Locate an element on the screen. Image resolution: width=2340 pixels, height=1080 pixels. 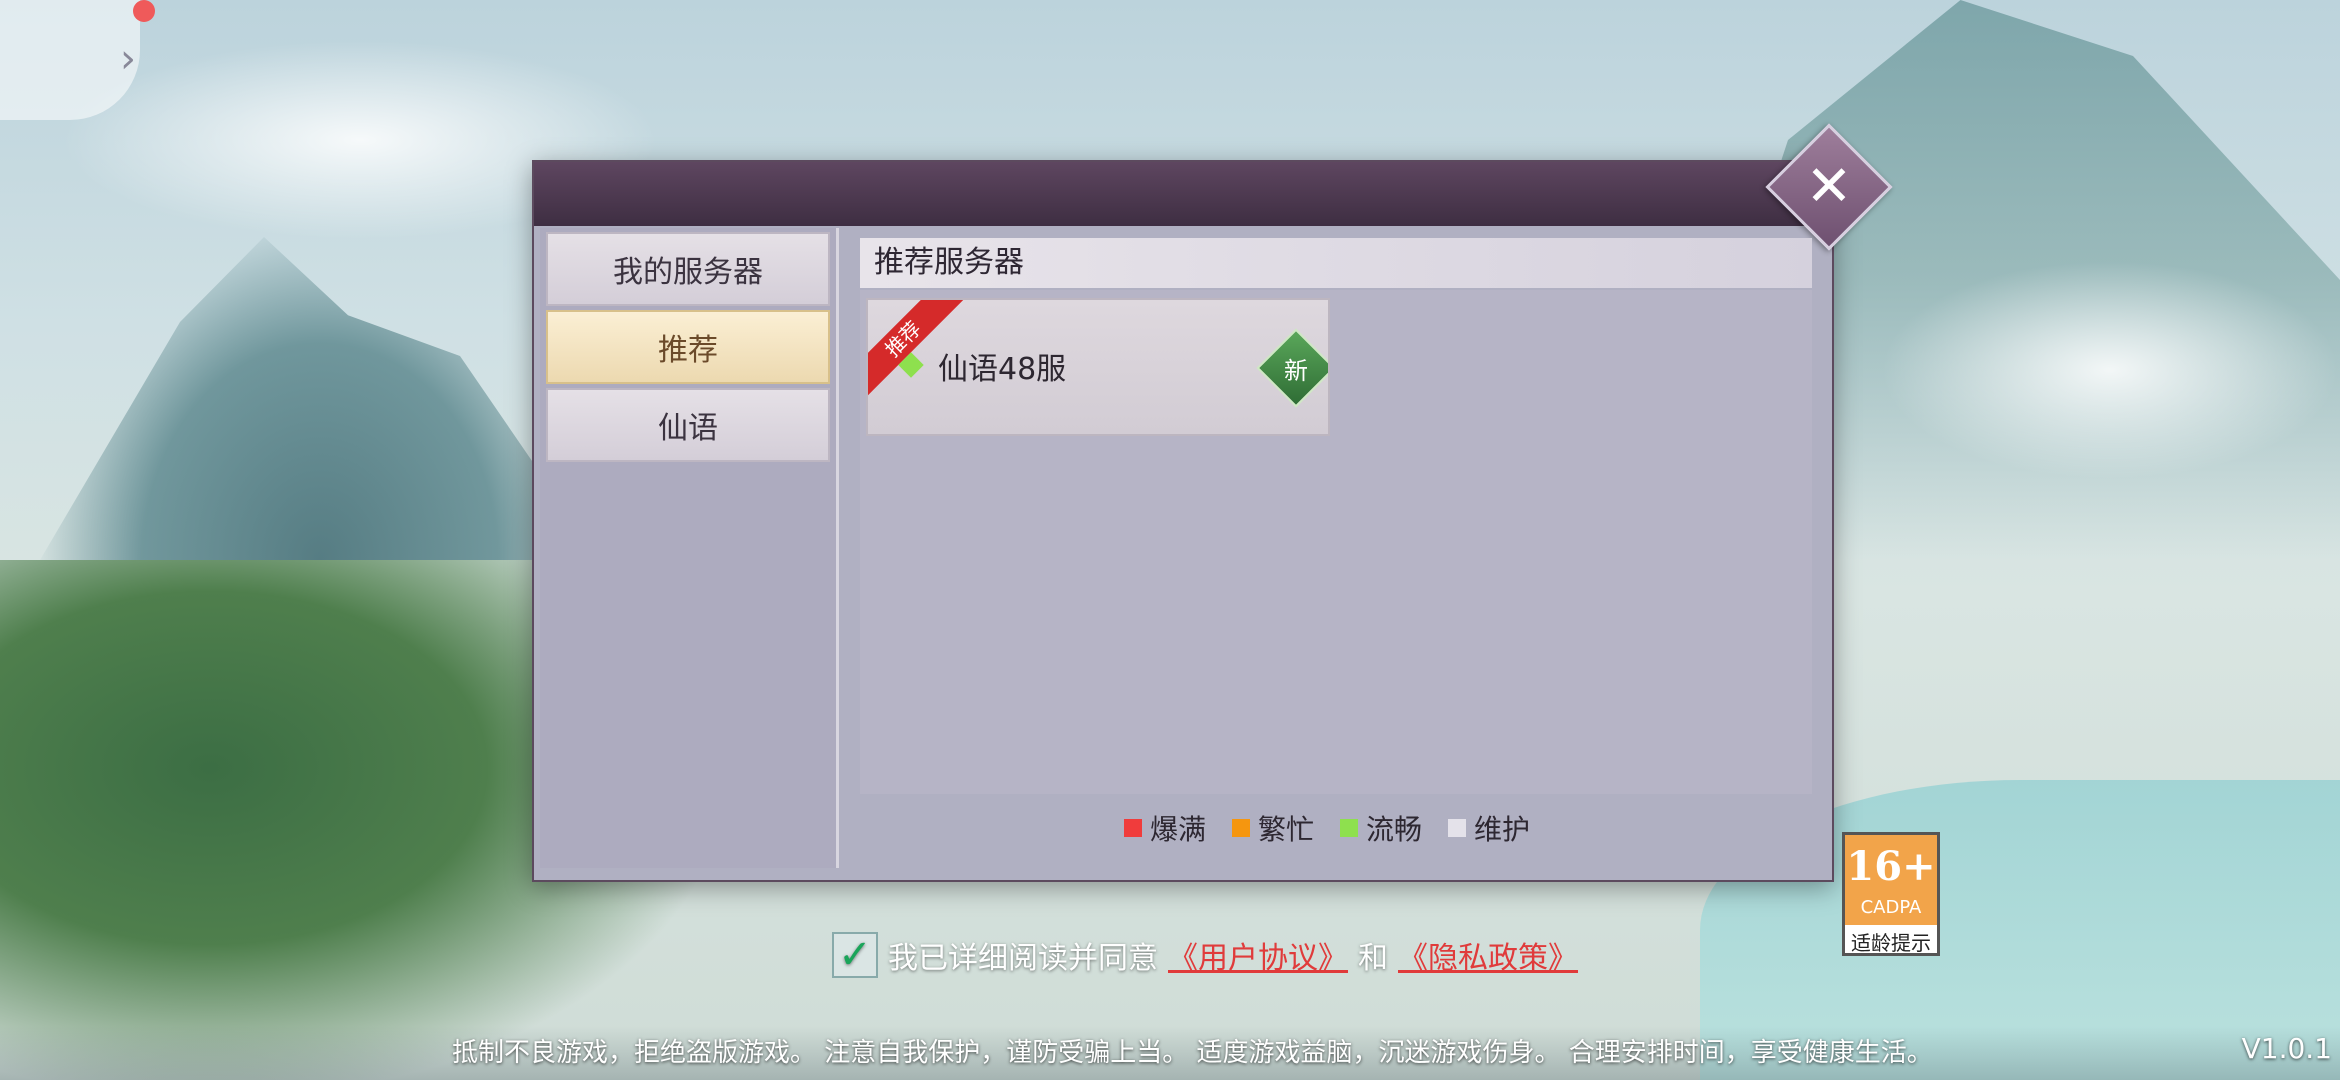
checkmark-icon: ✓ is located at coordinates (855, 955).